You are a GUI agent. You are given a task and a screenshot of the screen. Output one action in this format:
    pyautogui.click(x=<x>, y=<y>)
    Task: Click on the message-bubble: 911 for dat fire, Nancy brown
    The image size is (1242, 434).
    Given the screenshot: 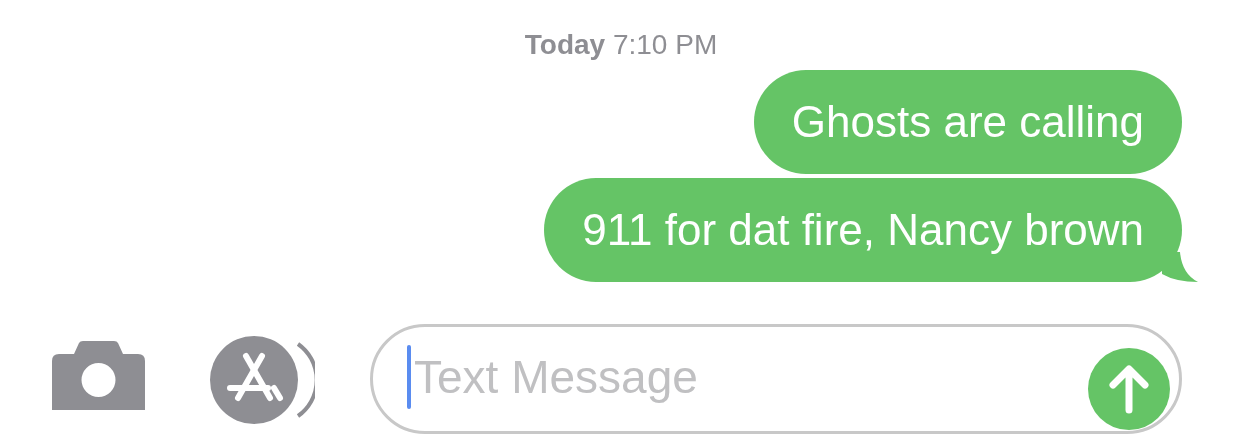 What is the action you would take?
    pyautogui.click(x=863, y=230)
    